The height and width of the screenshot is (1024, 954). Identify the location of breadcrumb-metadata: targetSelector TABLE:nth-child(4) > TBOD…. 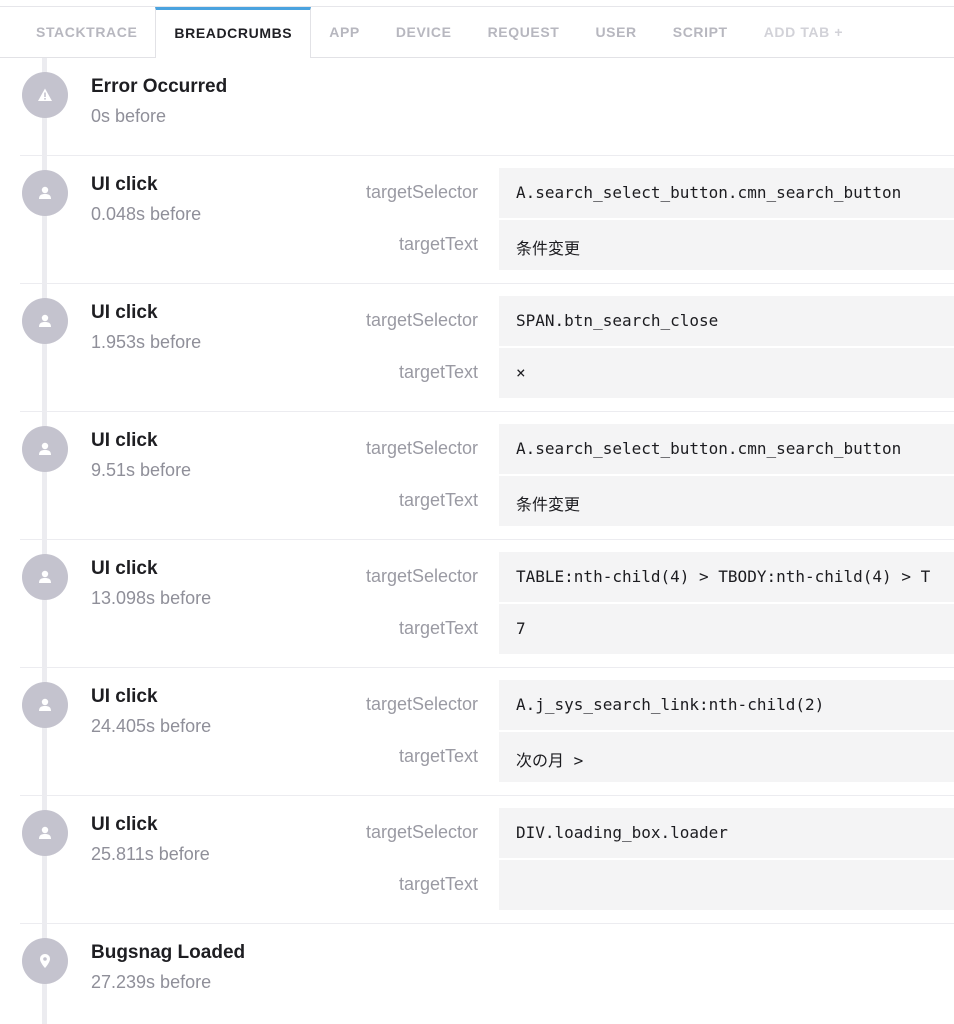
(487, 604).